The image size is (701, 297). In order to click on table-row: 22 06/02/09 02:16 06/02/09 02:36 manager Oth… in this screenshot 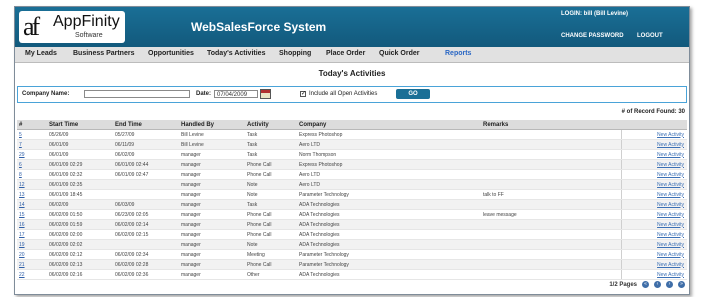, I will do `click(352, 274)`.